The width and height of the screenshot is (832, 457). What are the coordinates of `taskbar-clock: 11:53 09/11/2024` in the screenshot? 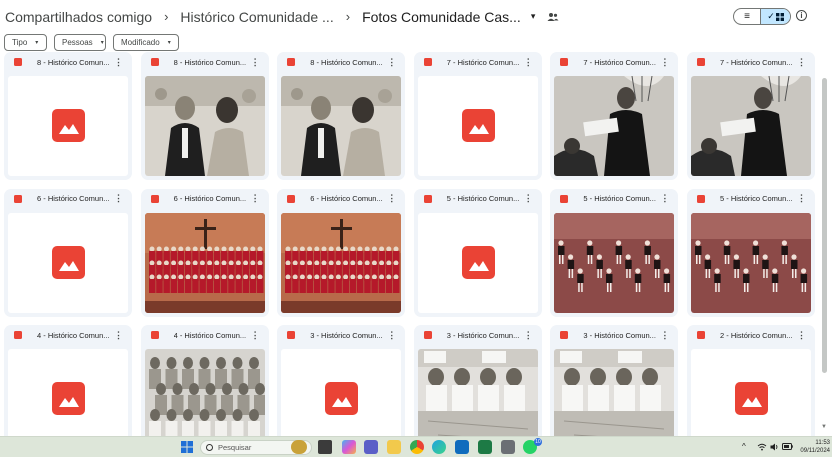 It's located at (816, 447).